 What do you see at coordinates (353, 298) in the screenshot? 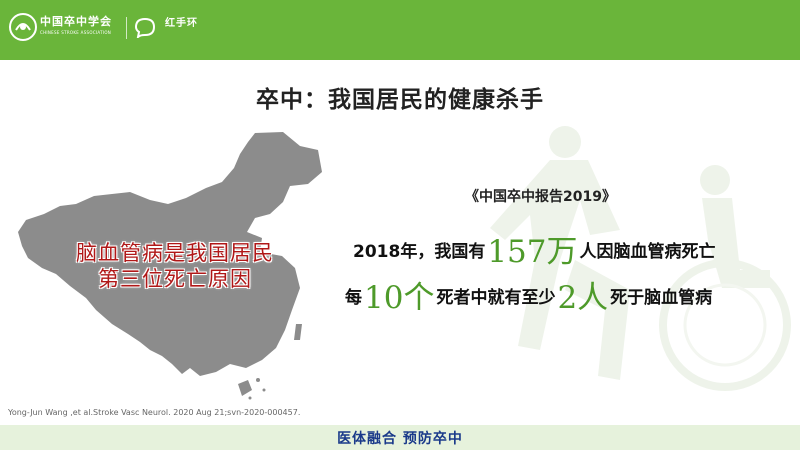
I see `stat2-prefix: 每` at bounding box center [353, 298].